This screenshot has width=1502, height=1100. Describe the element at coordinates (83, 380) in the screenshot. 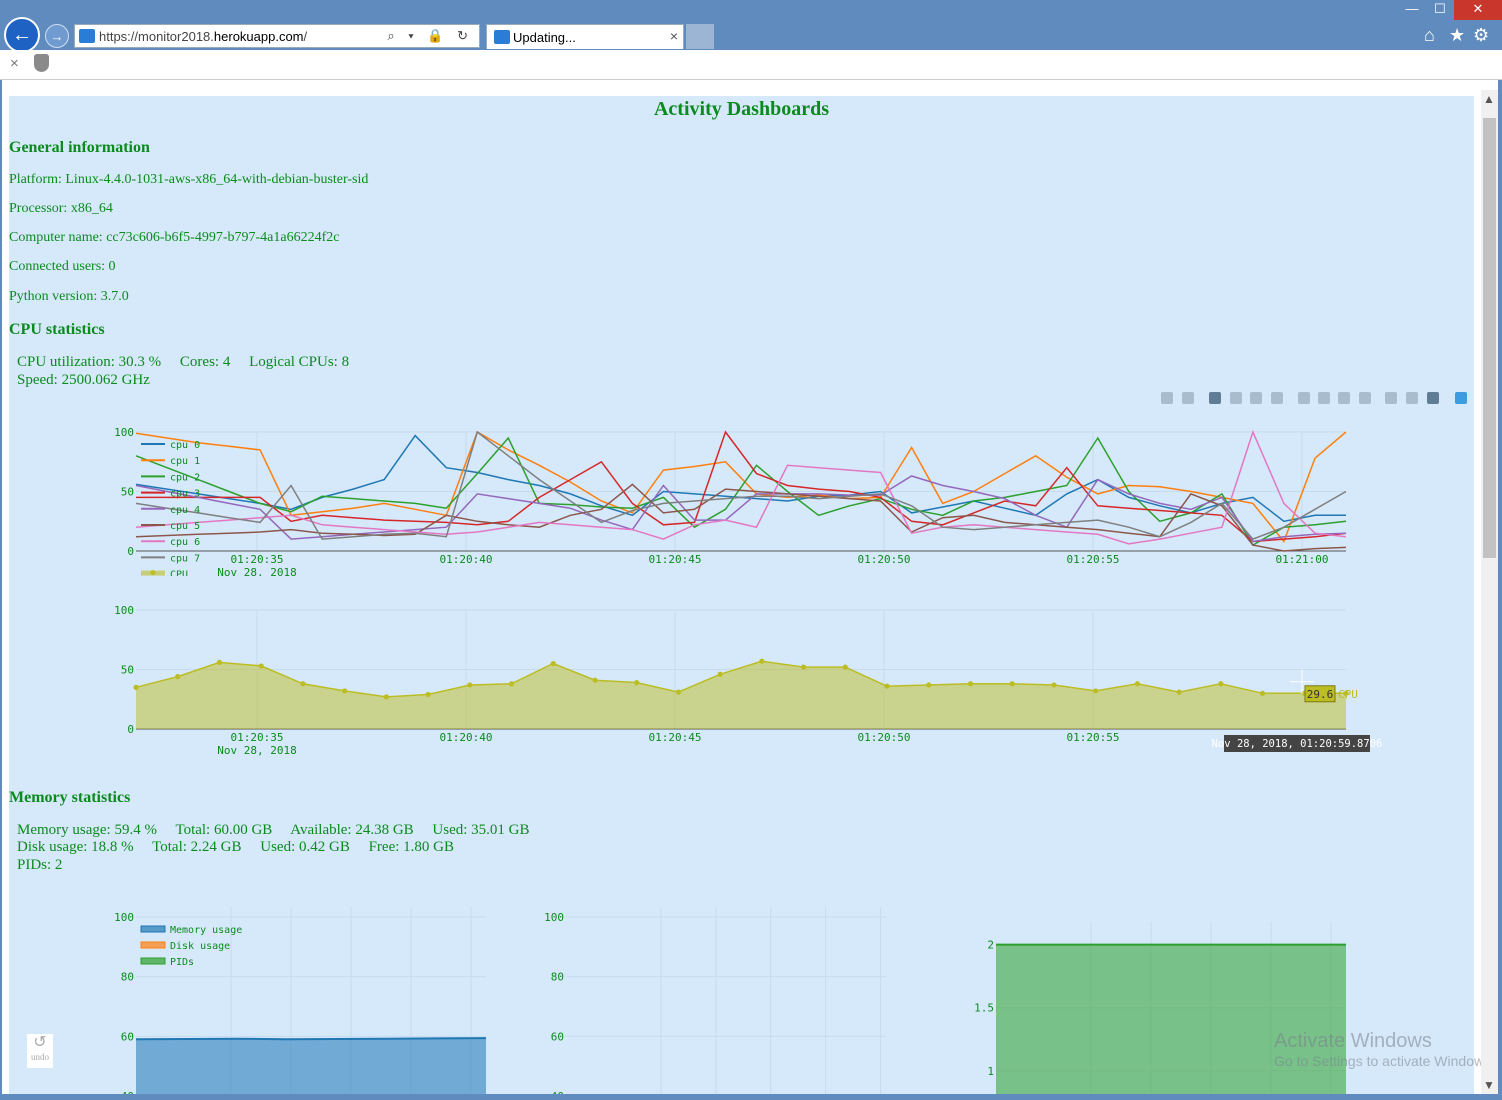

I see `cpu-speed-text: Speed: 2500.062 GHz` at that location.